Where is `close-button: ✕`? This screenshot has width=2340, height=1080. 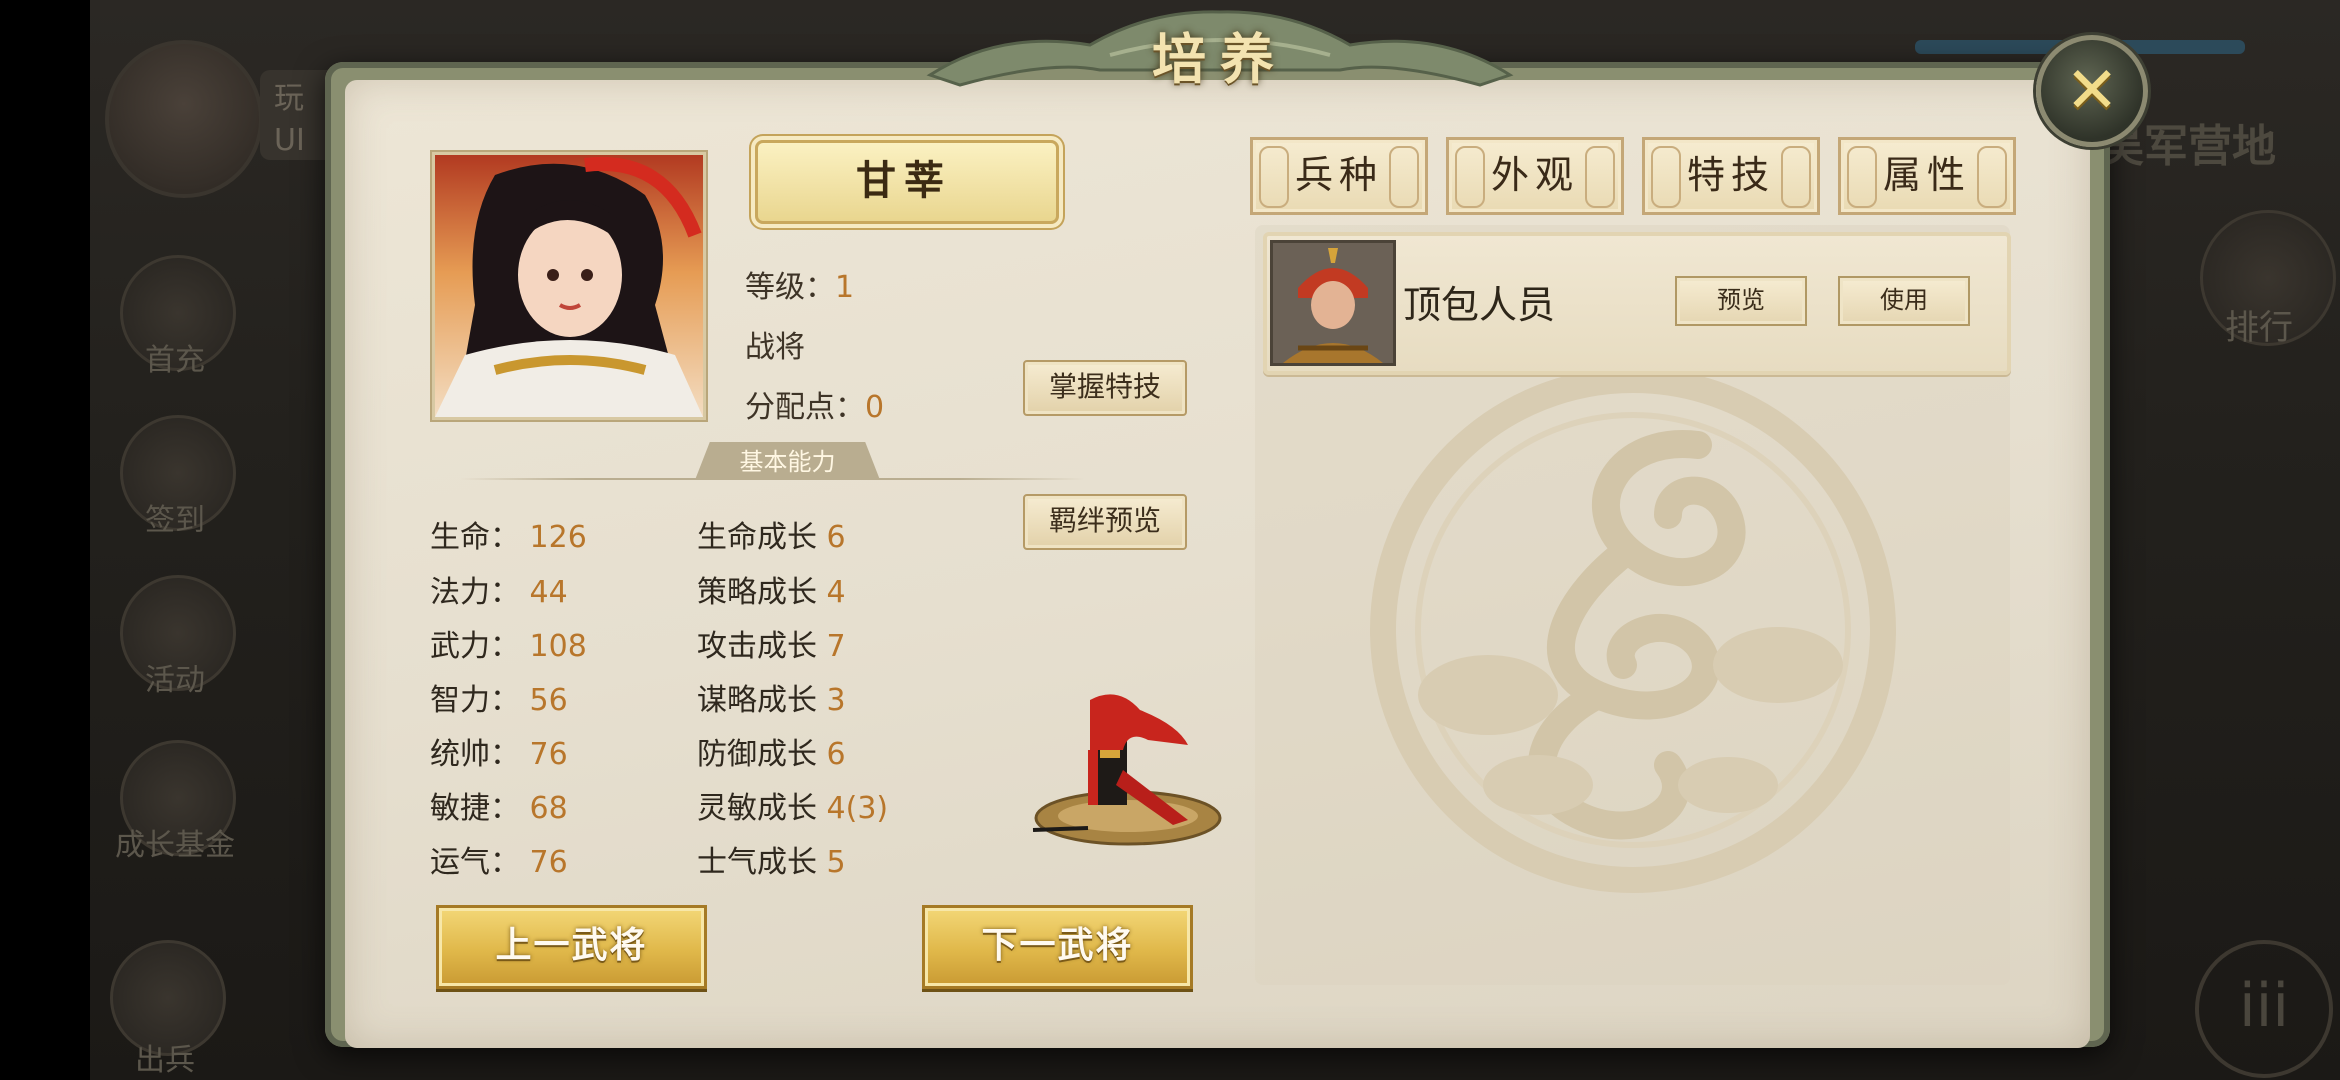 close-button: ✕ is located at coordinates (2092, 91).